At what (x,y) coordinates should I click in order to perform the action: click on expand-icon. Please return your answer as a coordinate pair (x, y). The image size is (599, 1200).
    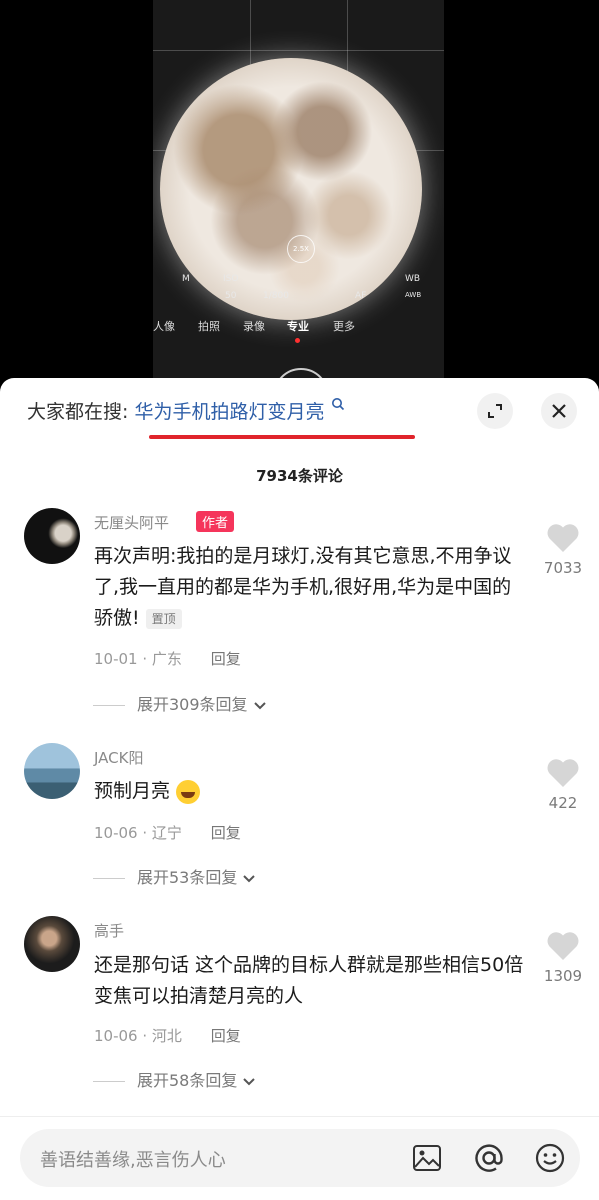
    Looking at the image, I should click on (495, 411).